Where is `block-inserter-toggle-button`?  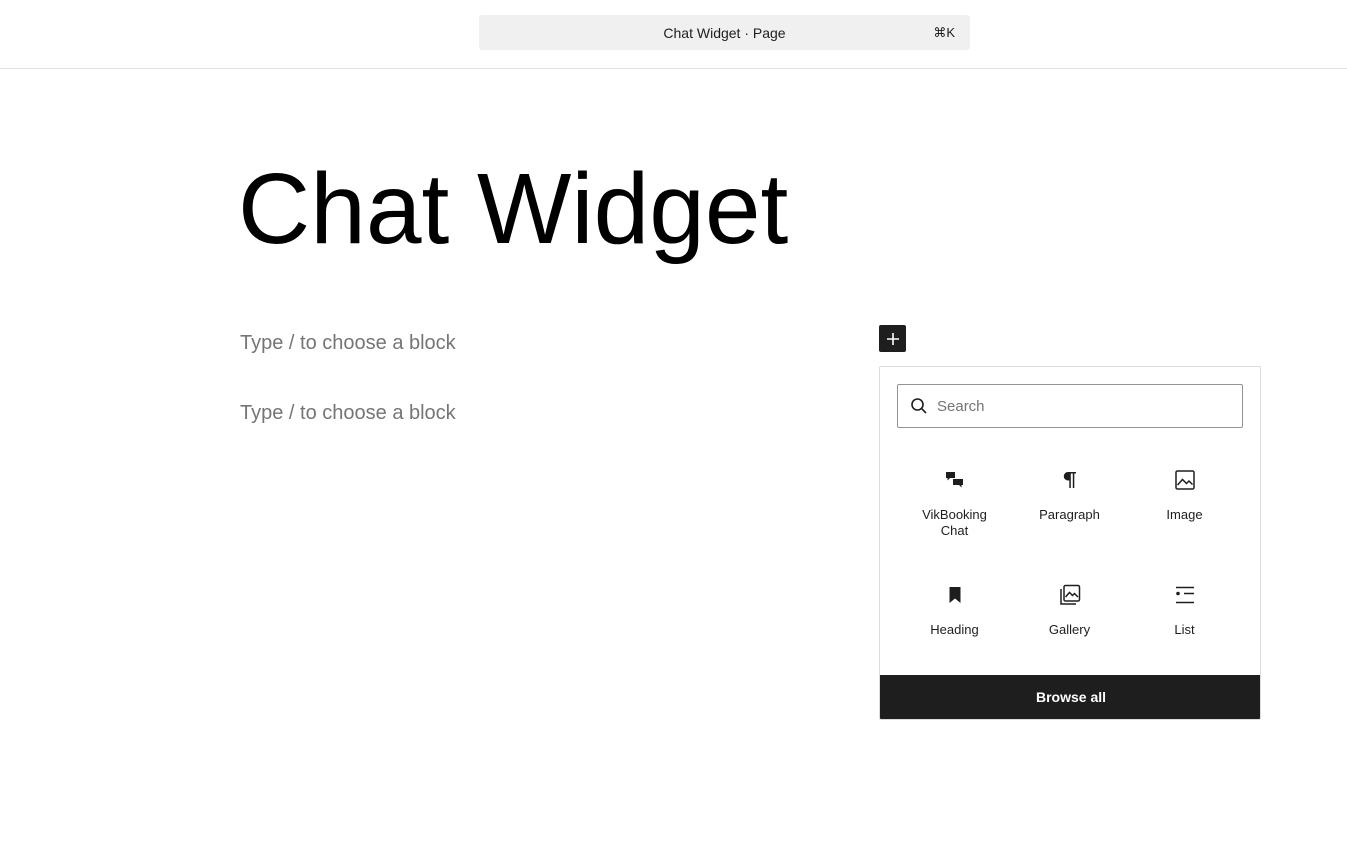
block-inserter-toggle-button is located at coordinates (892, 338).